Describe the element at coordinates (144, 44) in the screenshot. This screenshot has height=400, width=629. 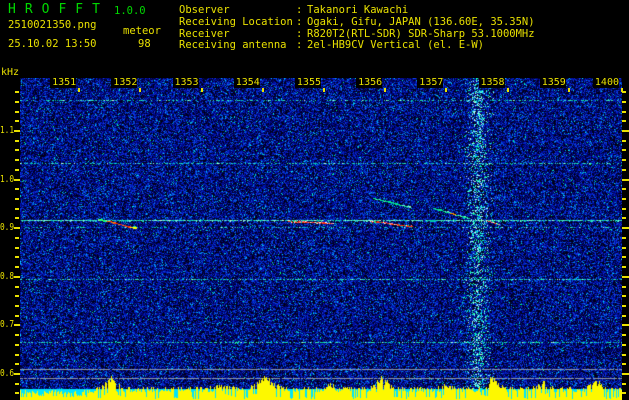
I see `echo-count-value: 98` at that location.